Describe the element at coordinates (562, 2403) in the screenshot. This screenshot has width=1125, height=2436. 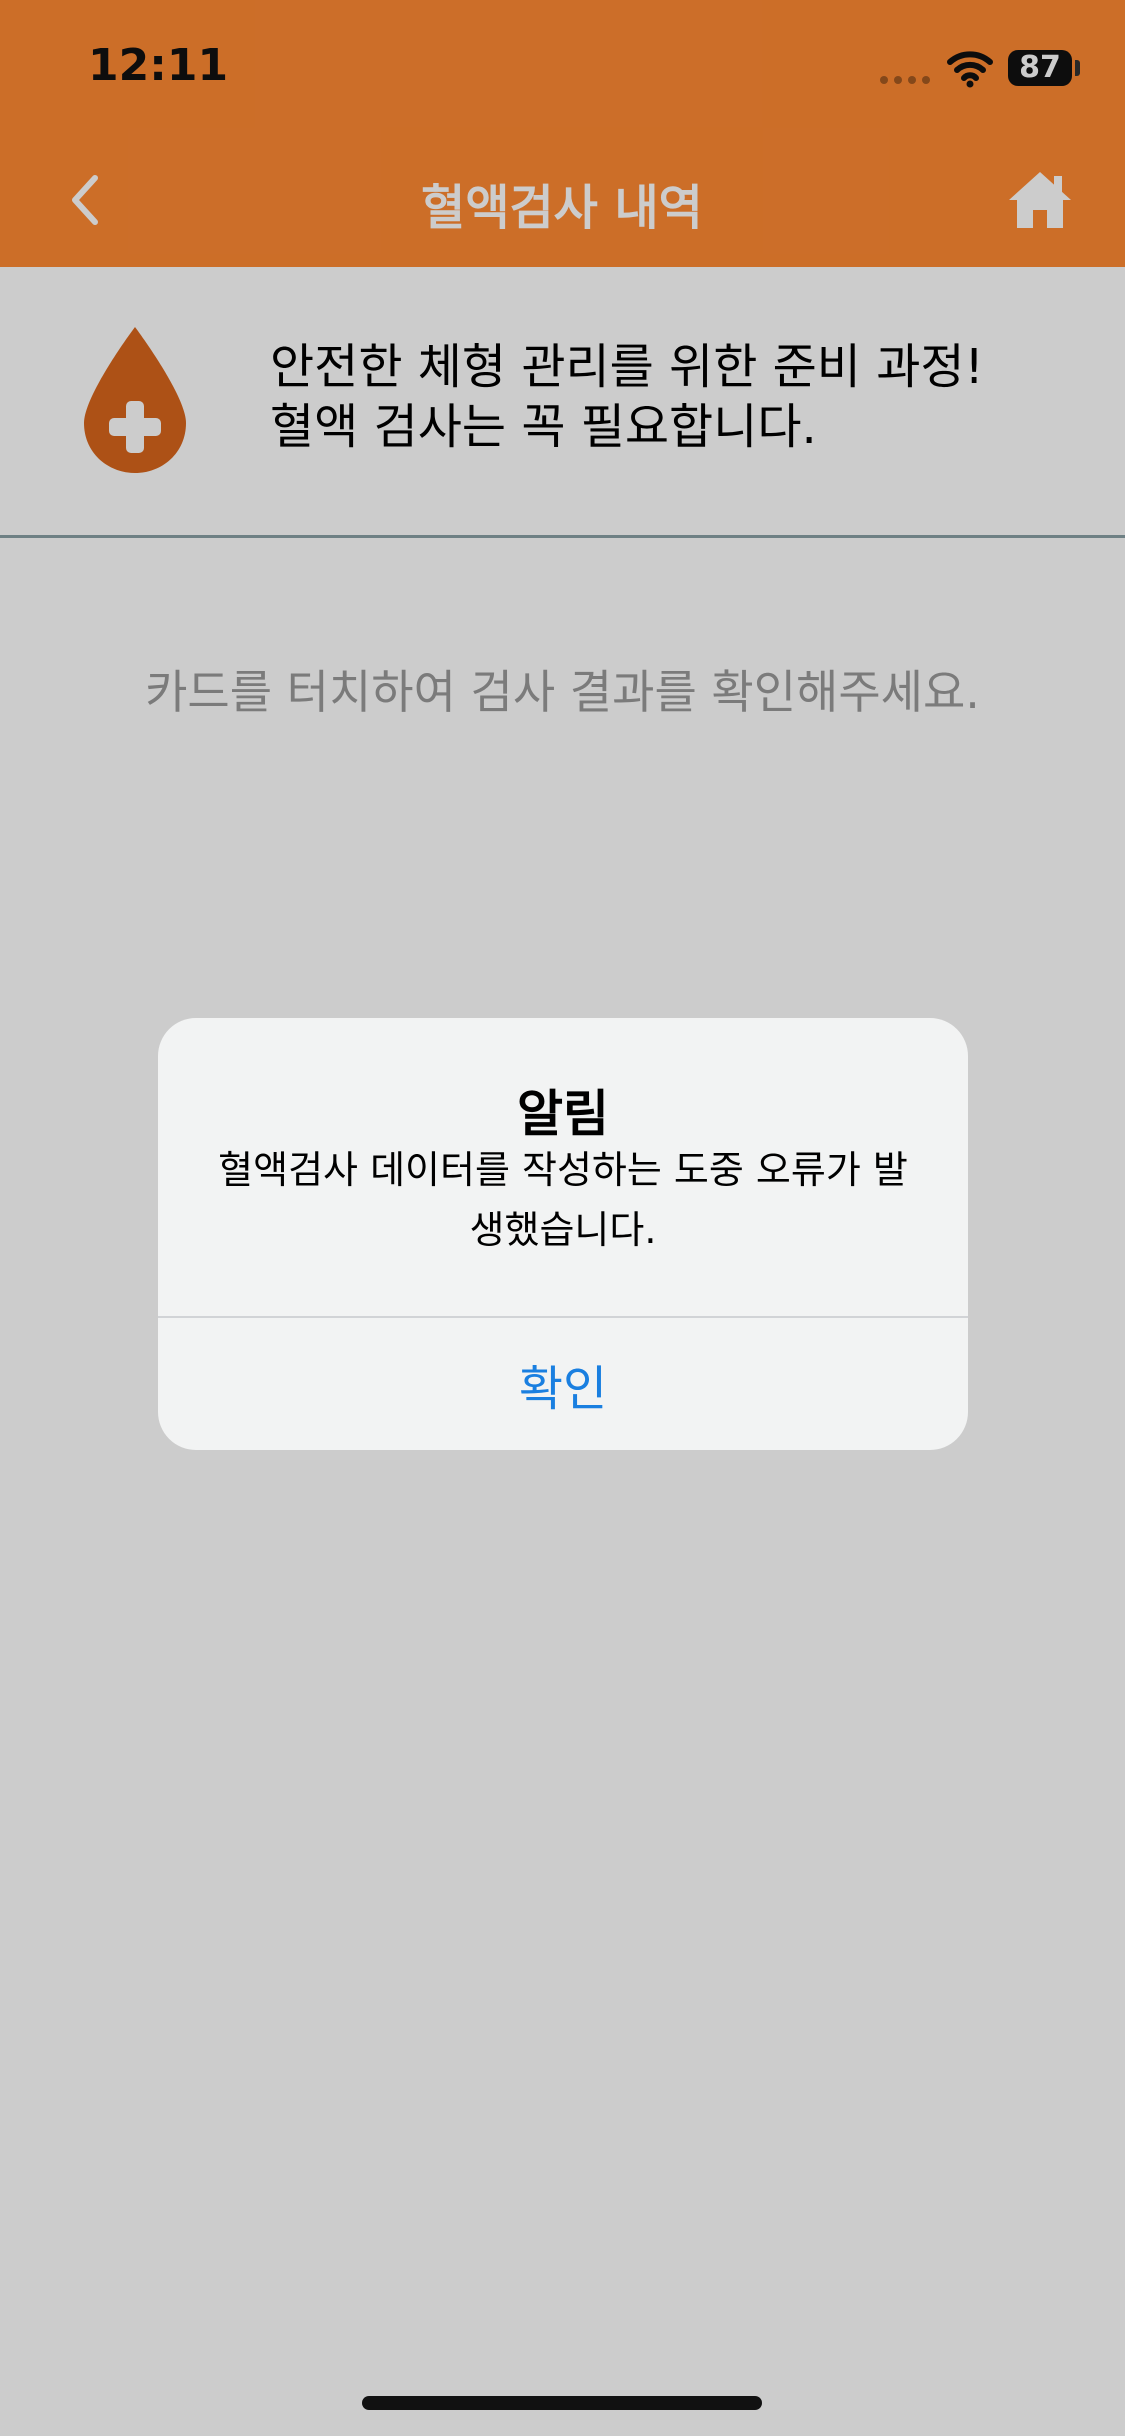
I see `home-indicator` at that location.